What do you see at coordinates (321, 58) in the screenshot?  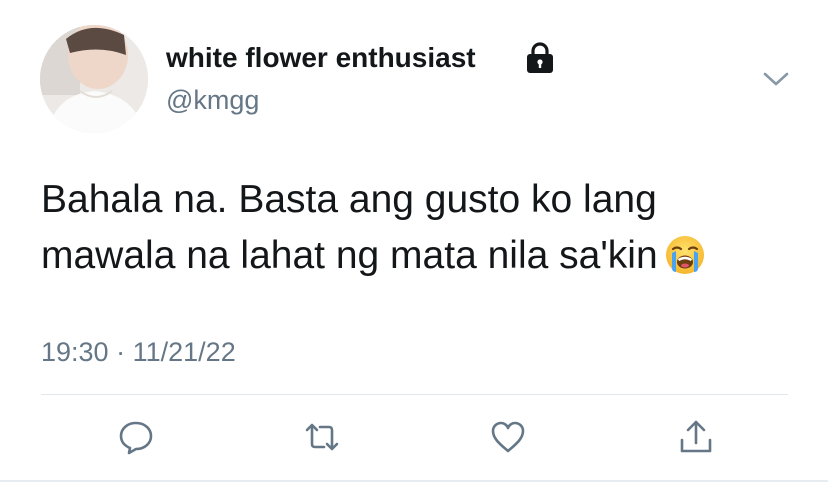 I see `display-name: white flower enthusiast` at bounding box center [321, 58].